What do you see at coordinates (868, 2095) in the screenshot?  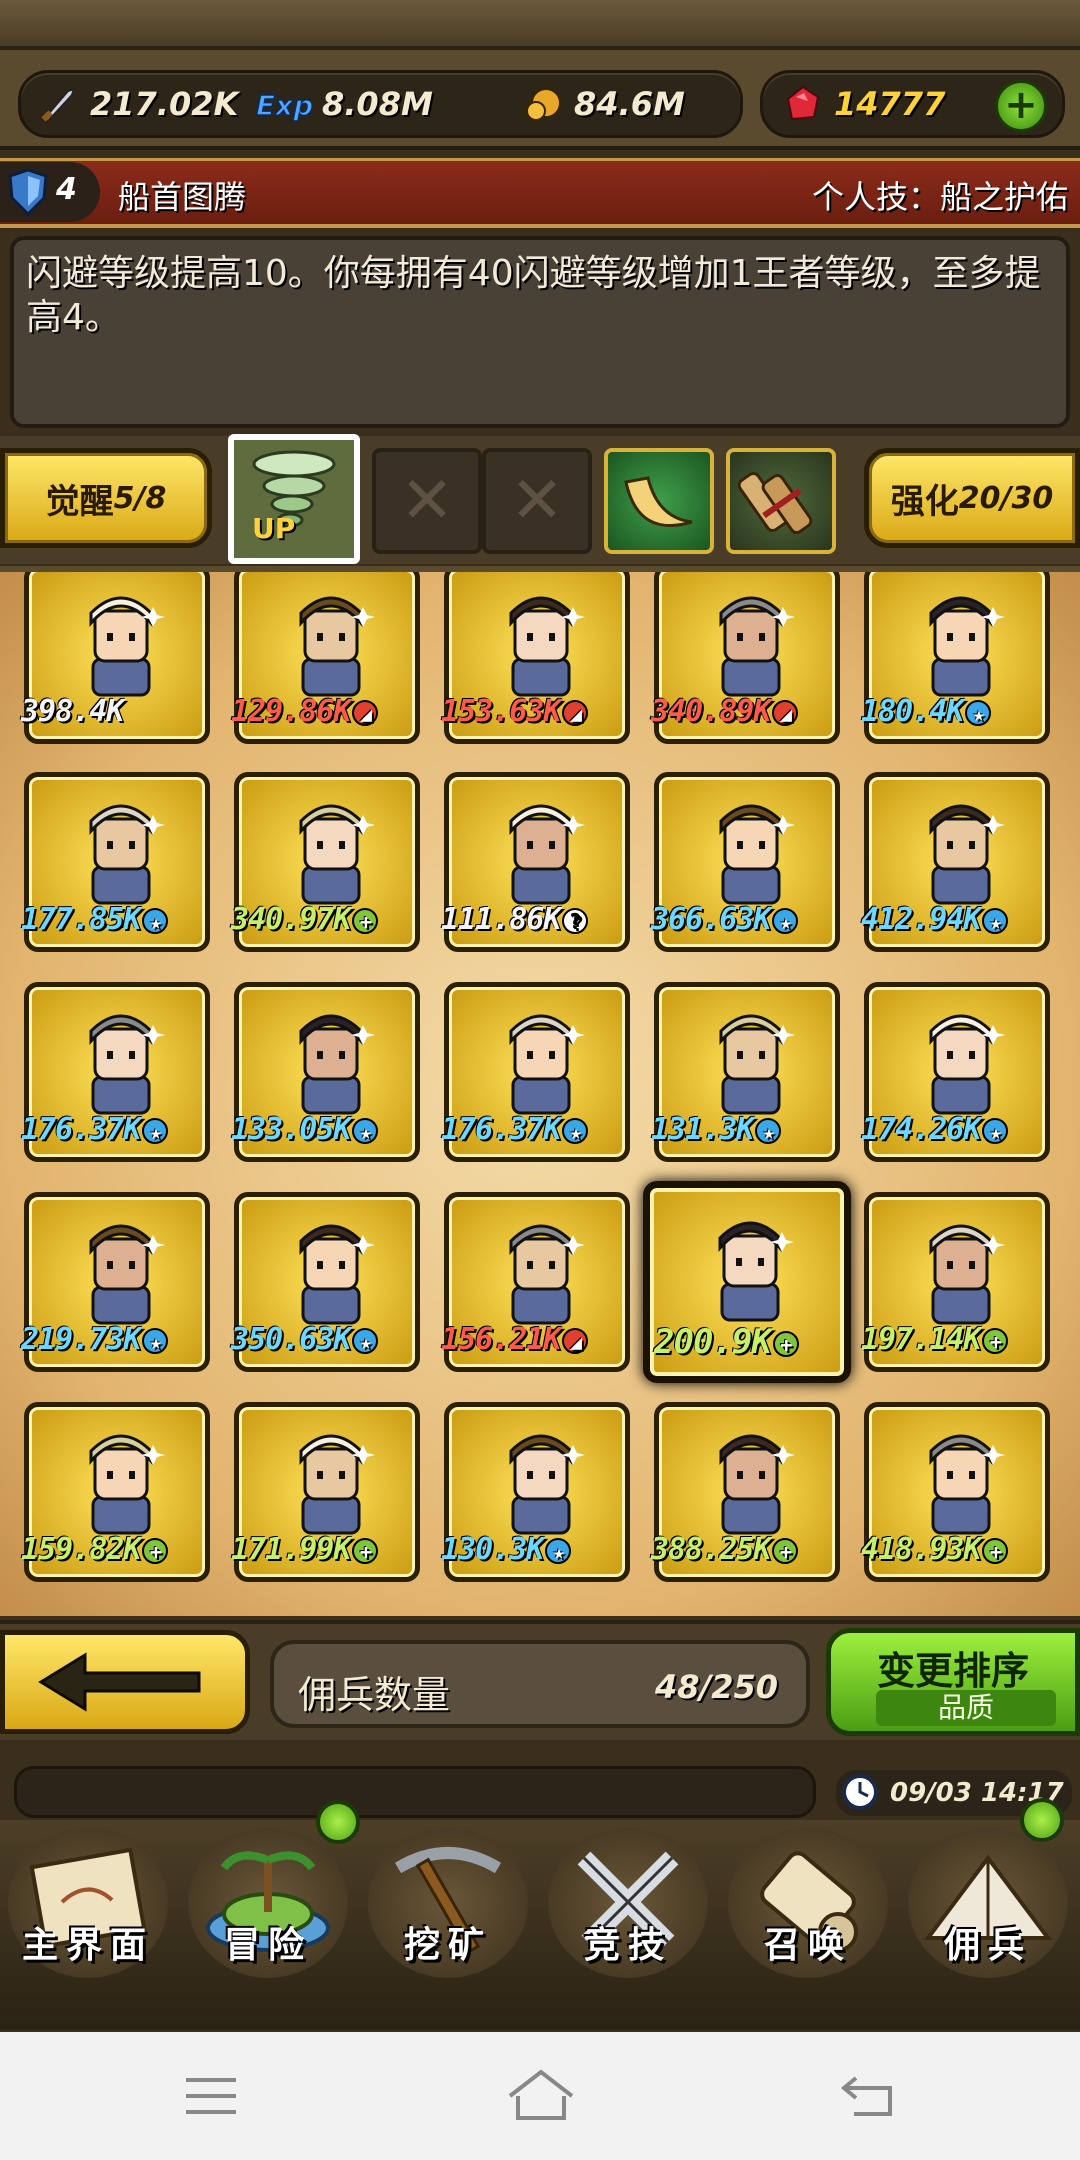 I see `back-system-icon` at bounding box center [868, 2095].